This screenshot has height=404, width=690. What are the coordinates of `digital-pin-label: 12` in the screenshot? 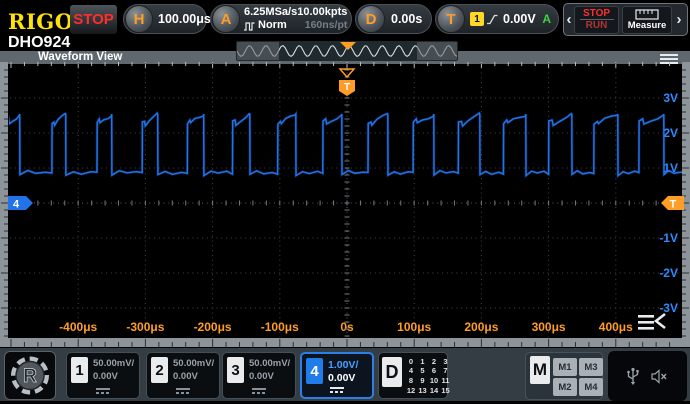 It's located at (411, 390).